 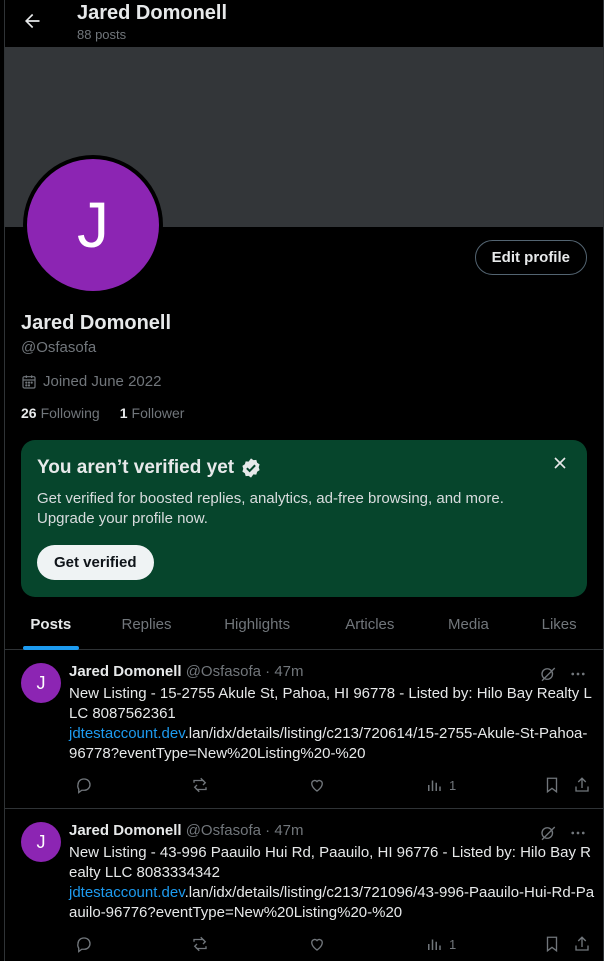 I want to click on tab-label: Highlights, so click(x=257, y=624).